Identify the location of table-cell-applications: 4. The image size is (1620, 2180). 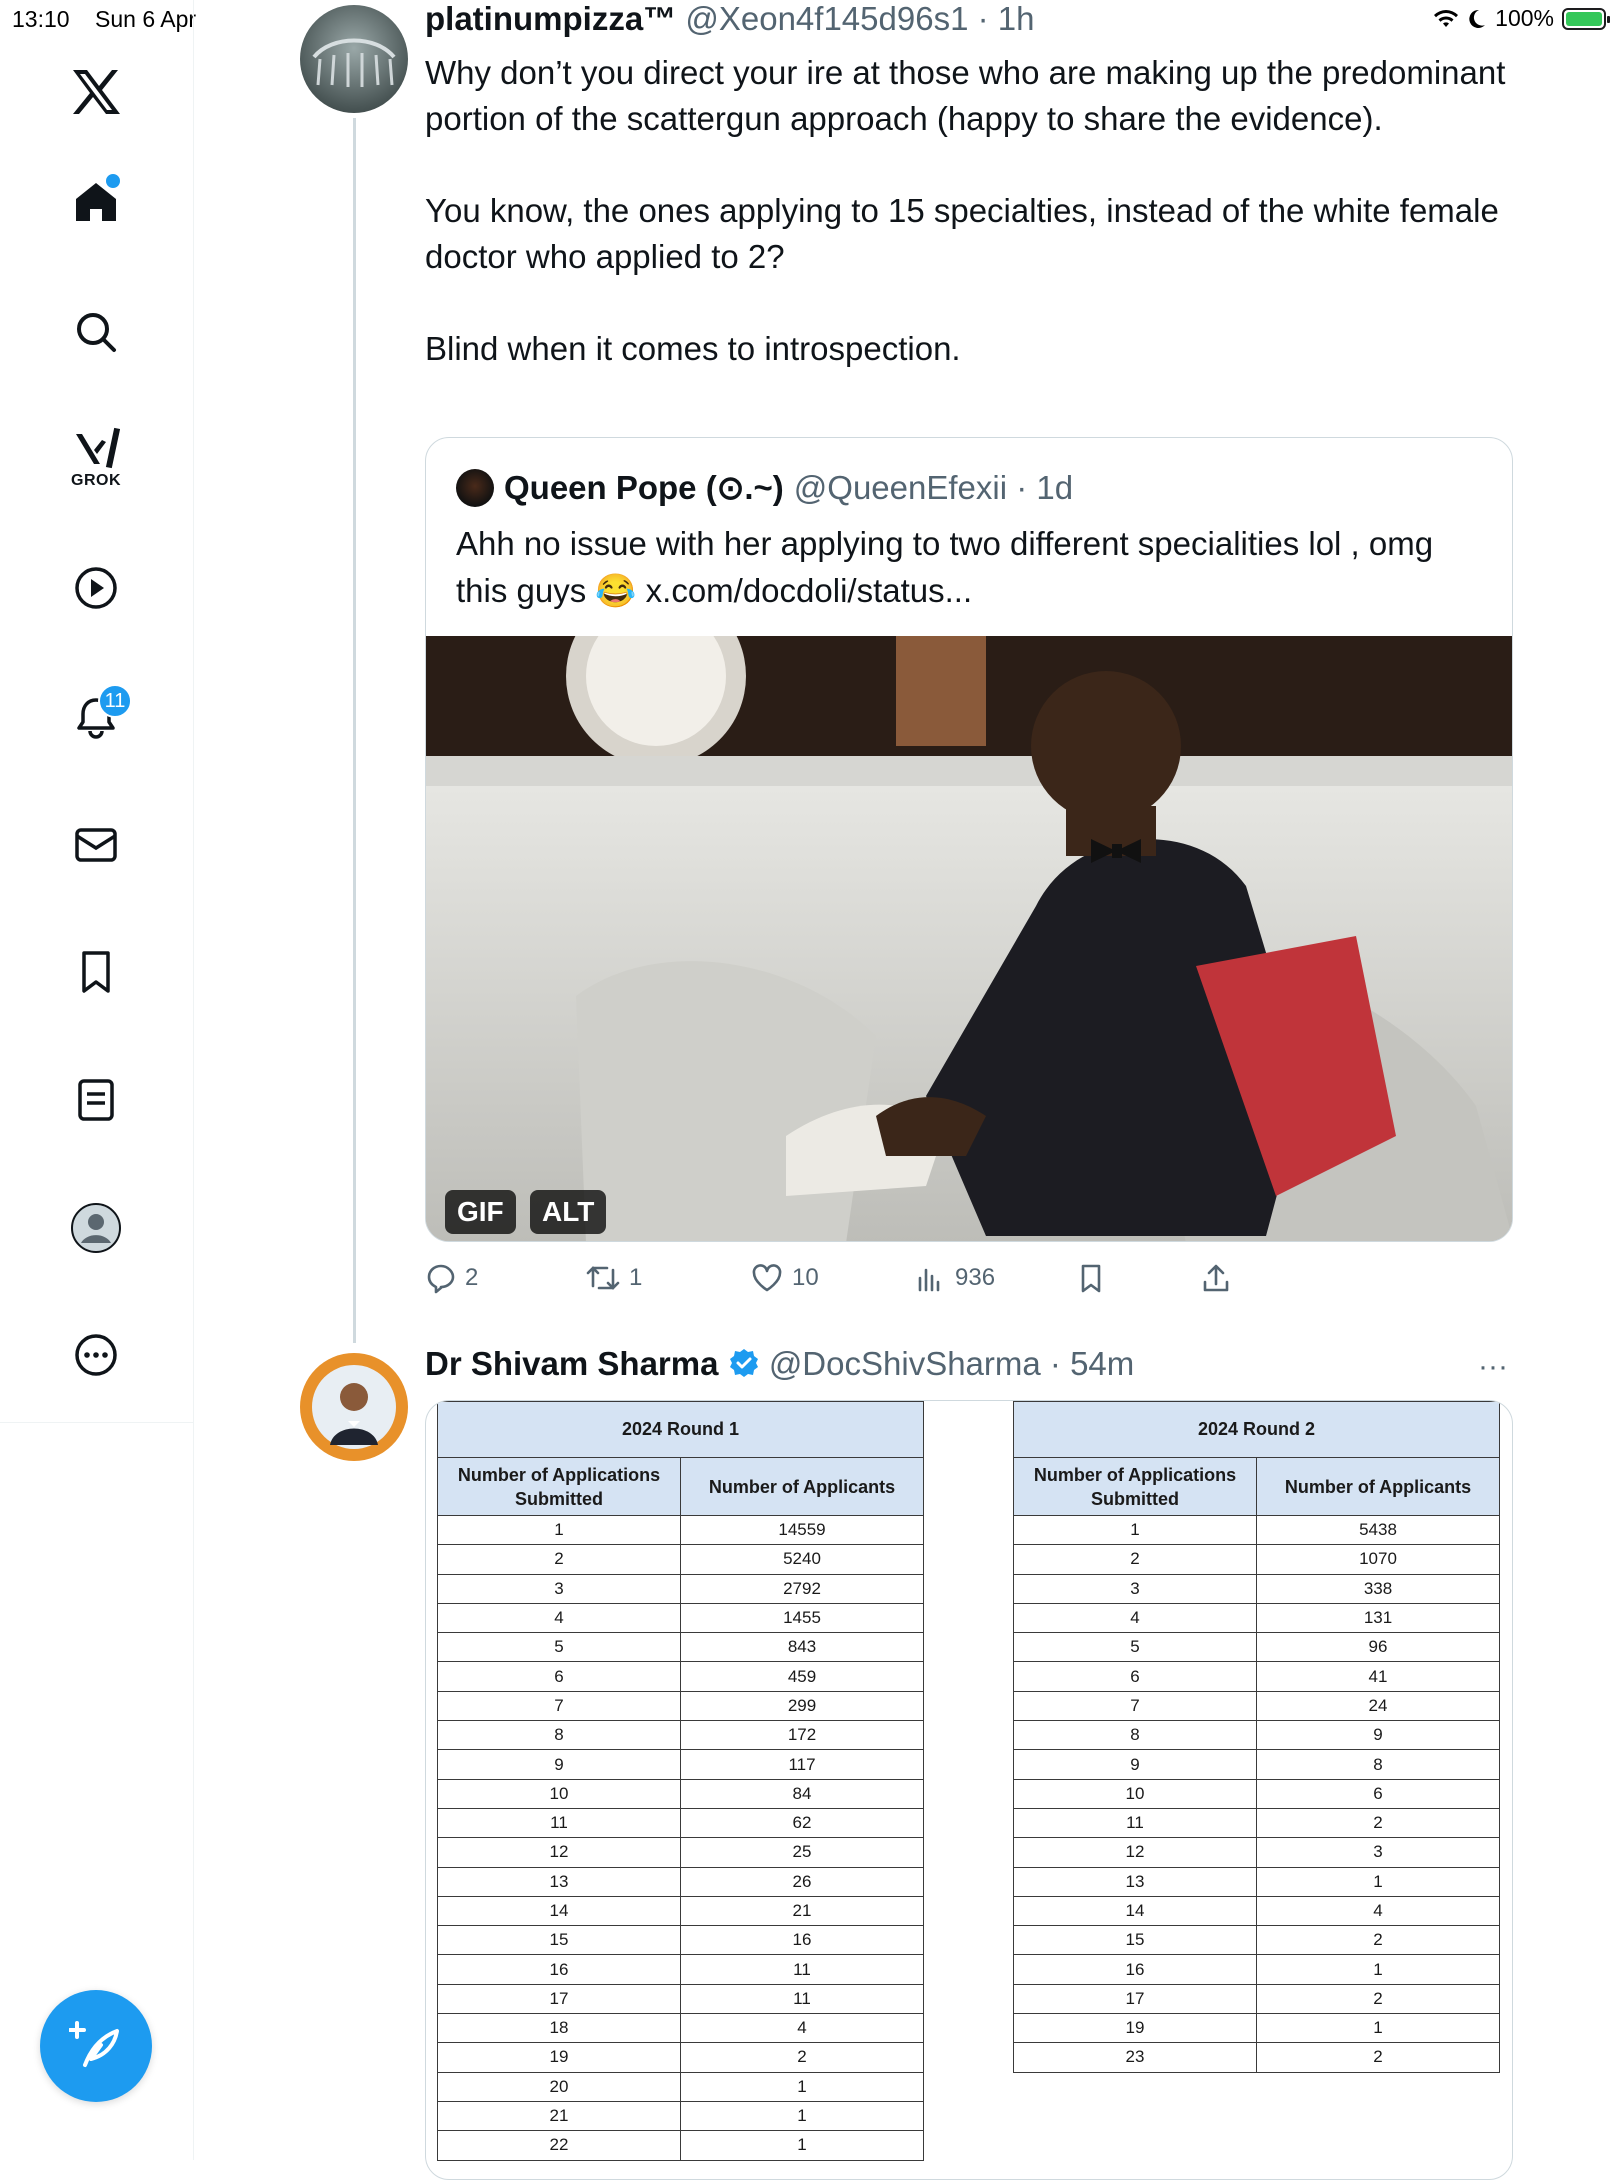
(1135, 1618).